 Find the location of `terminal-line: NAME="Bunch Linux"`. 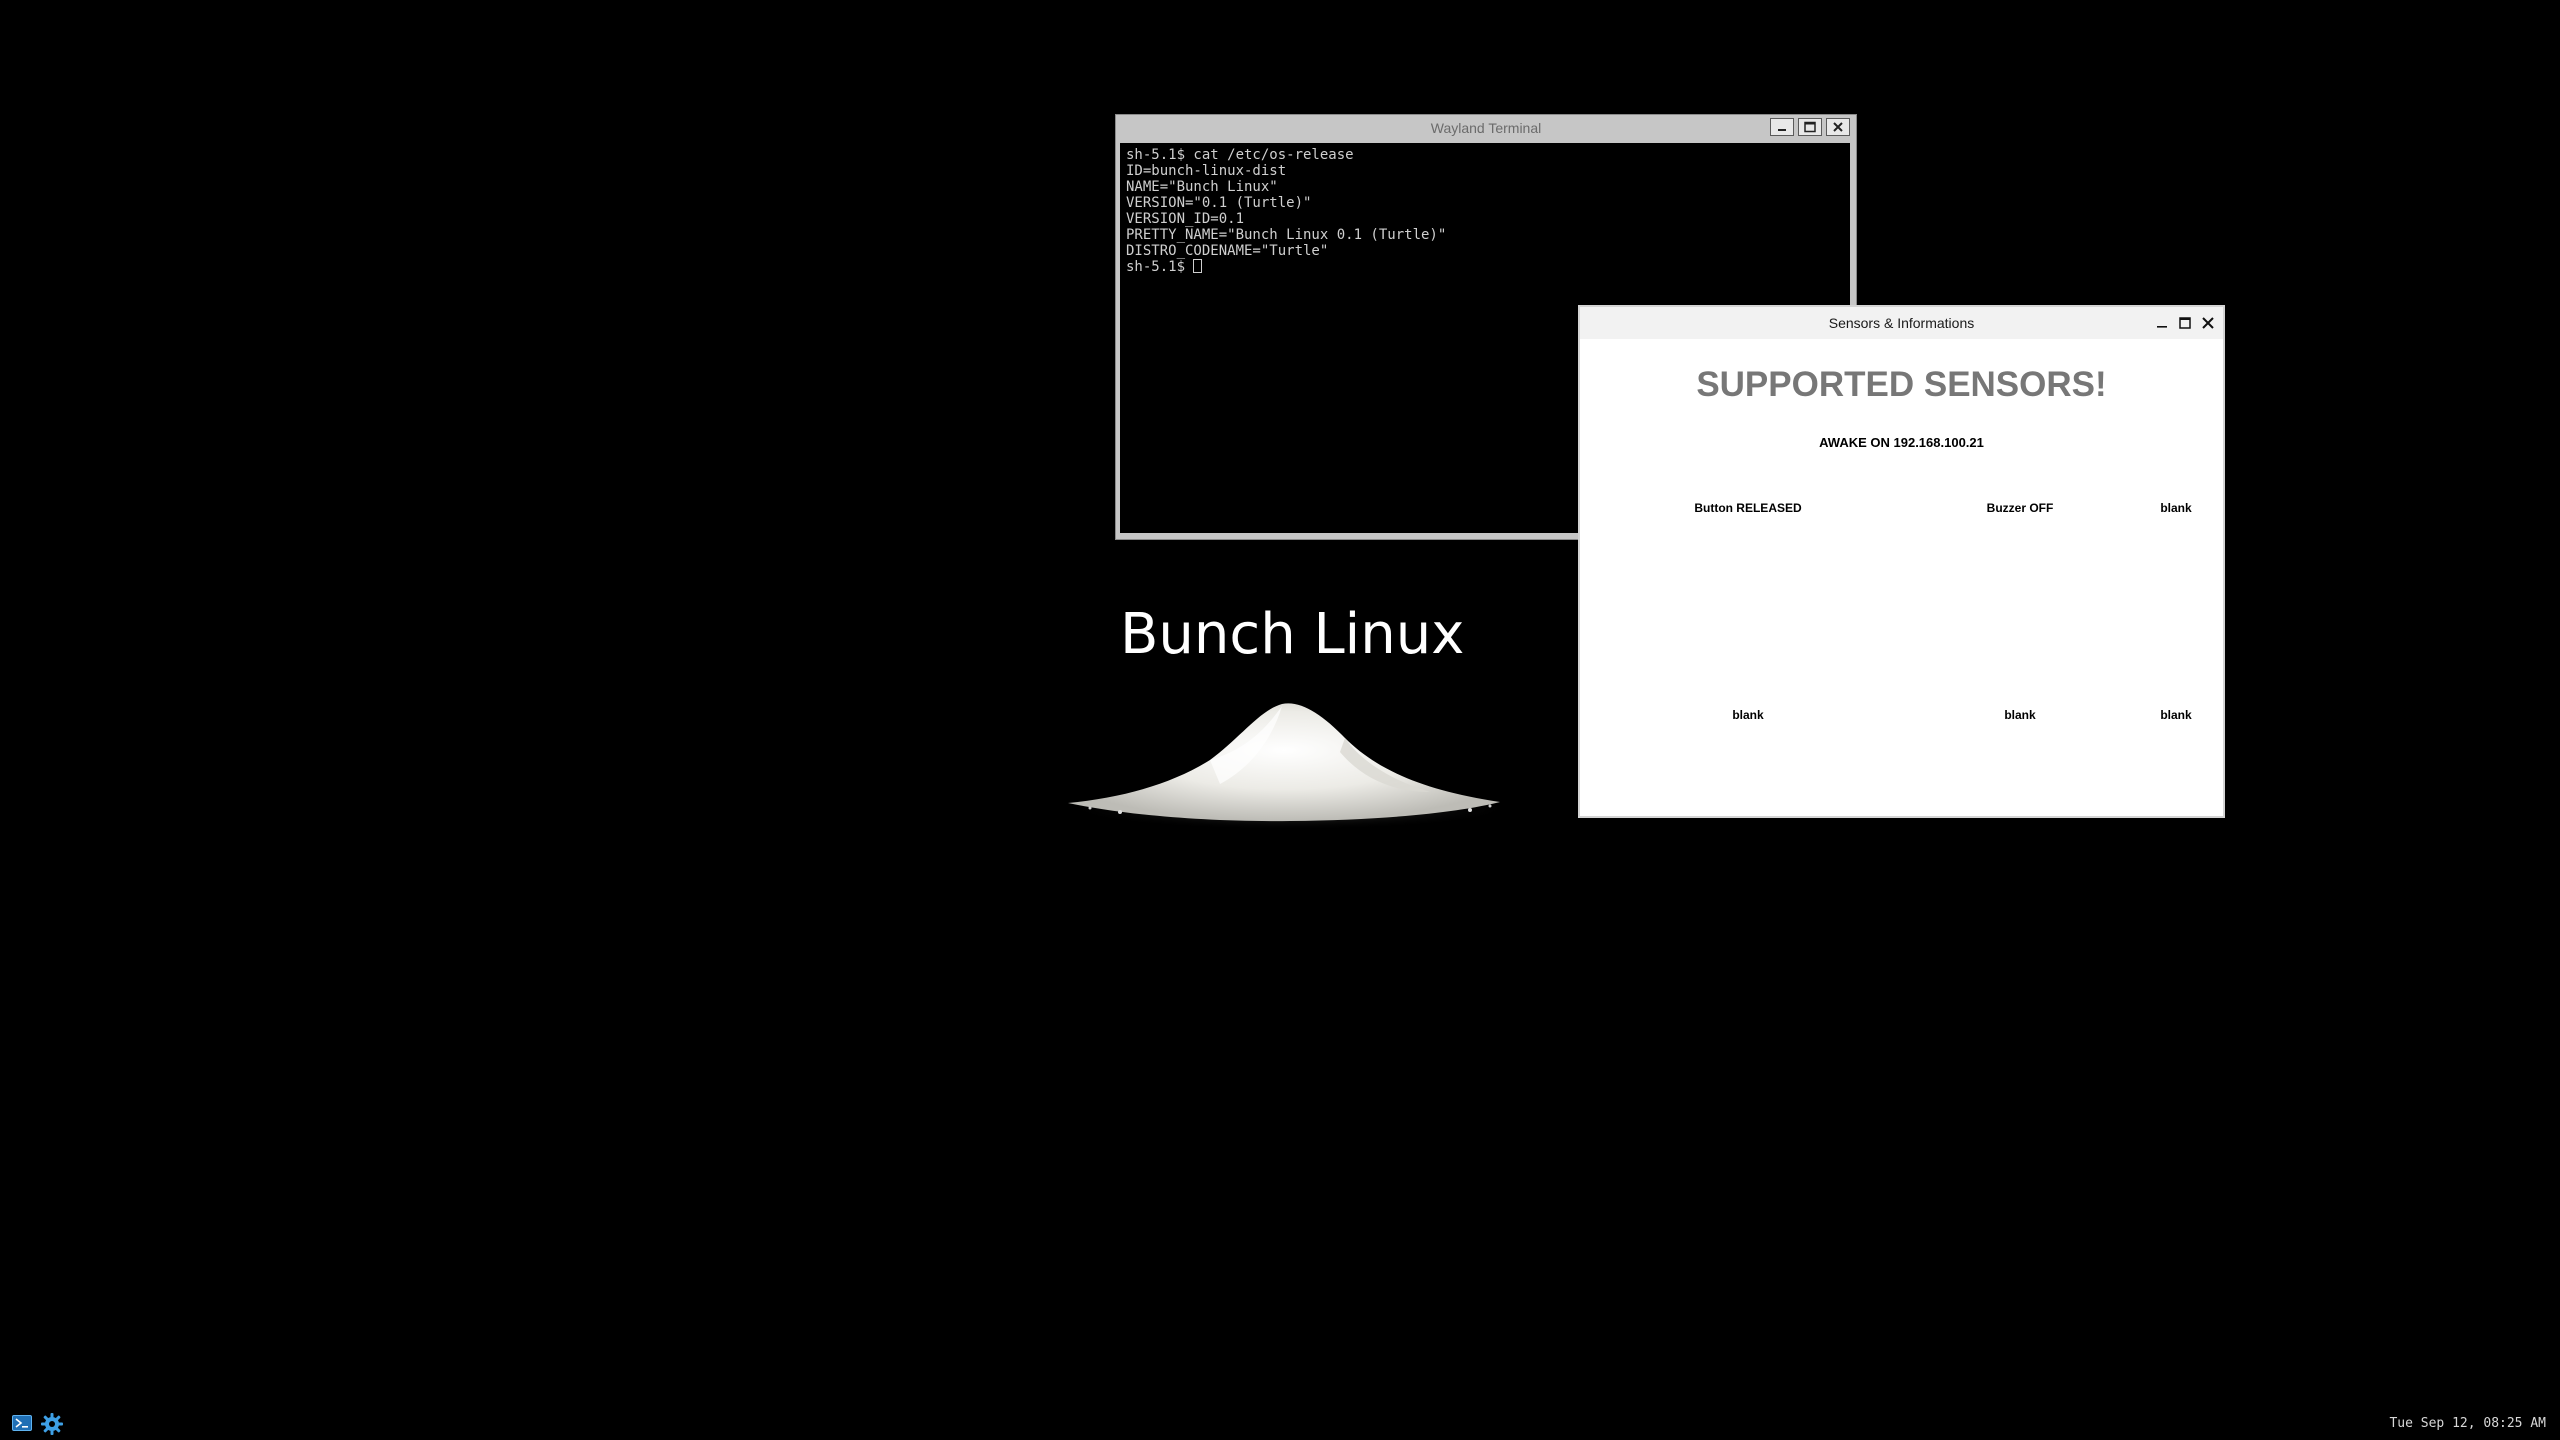

terminal-line: NAME="Bunch Linux" is located at coordinates (1202, 187).